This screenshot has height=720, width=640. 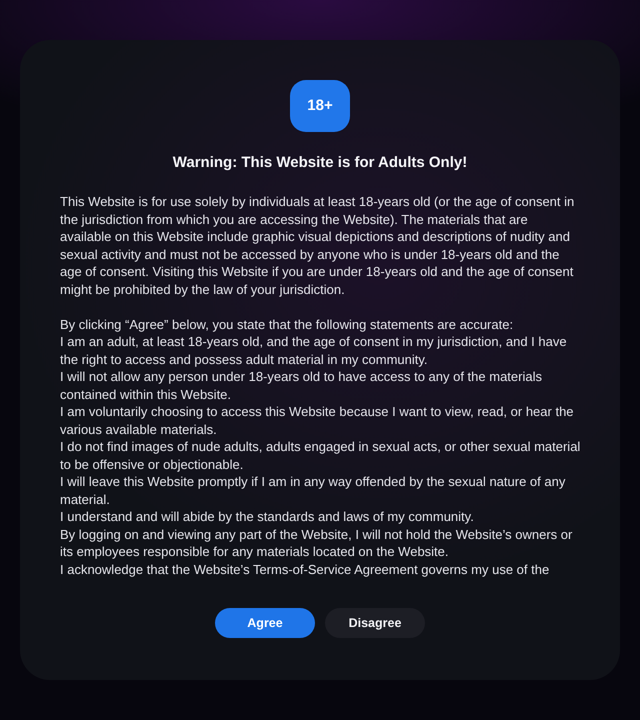 I want to click on consent-statement: I understand and will abide by the standards and laws of my community., so click(x=267, y=517).